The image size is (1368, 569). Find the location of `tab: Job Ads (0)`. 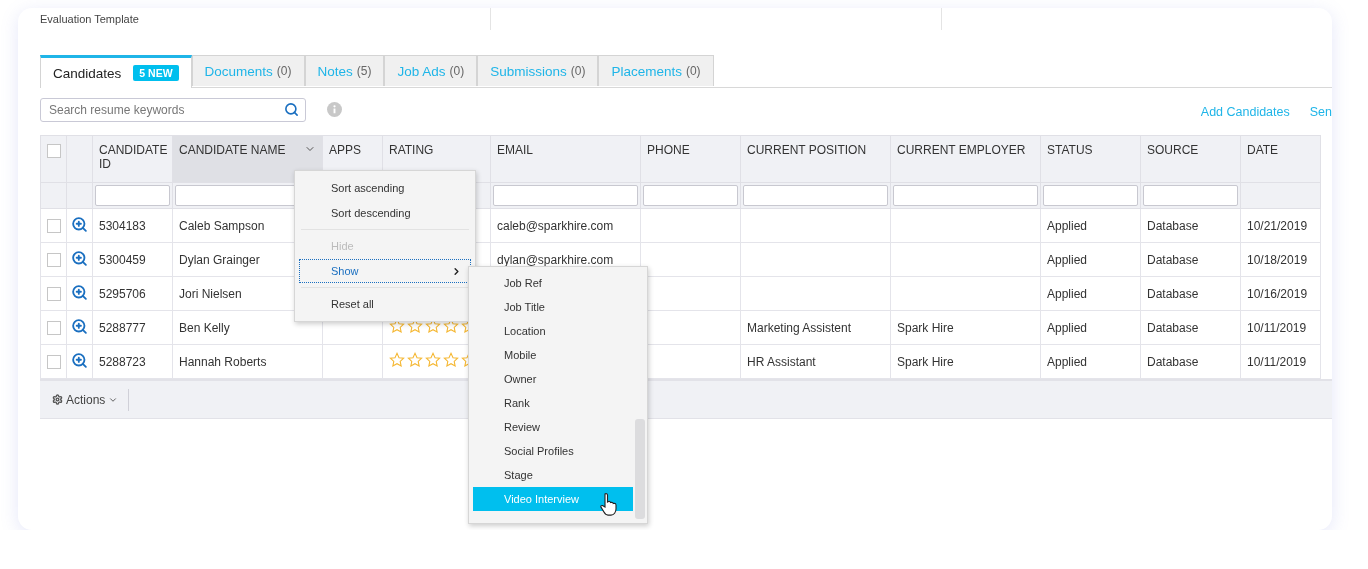

tab: Job Ads (0) is located at coordinates (431, 70).